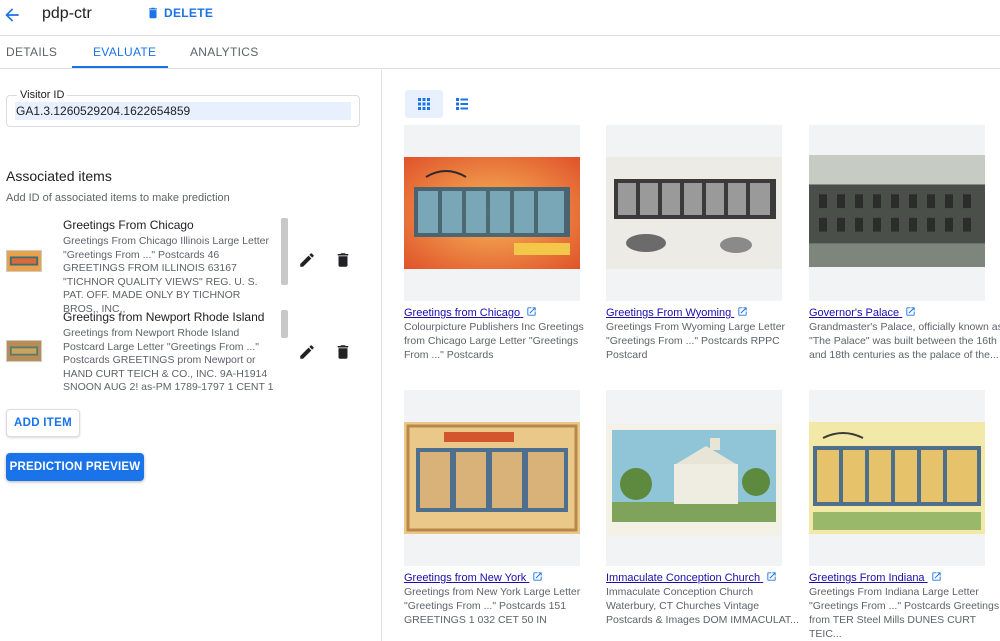 The image size is (1000, 641). I want to click on grid-view-button, so click(424, 104).